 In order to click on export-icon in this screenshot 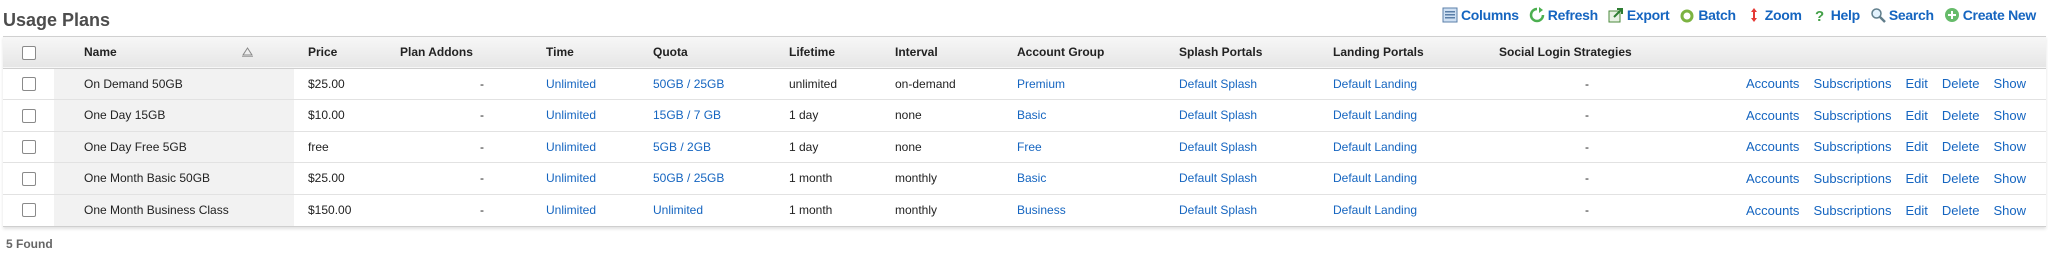, I will do `click(1615, 15)`.